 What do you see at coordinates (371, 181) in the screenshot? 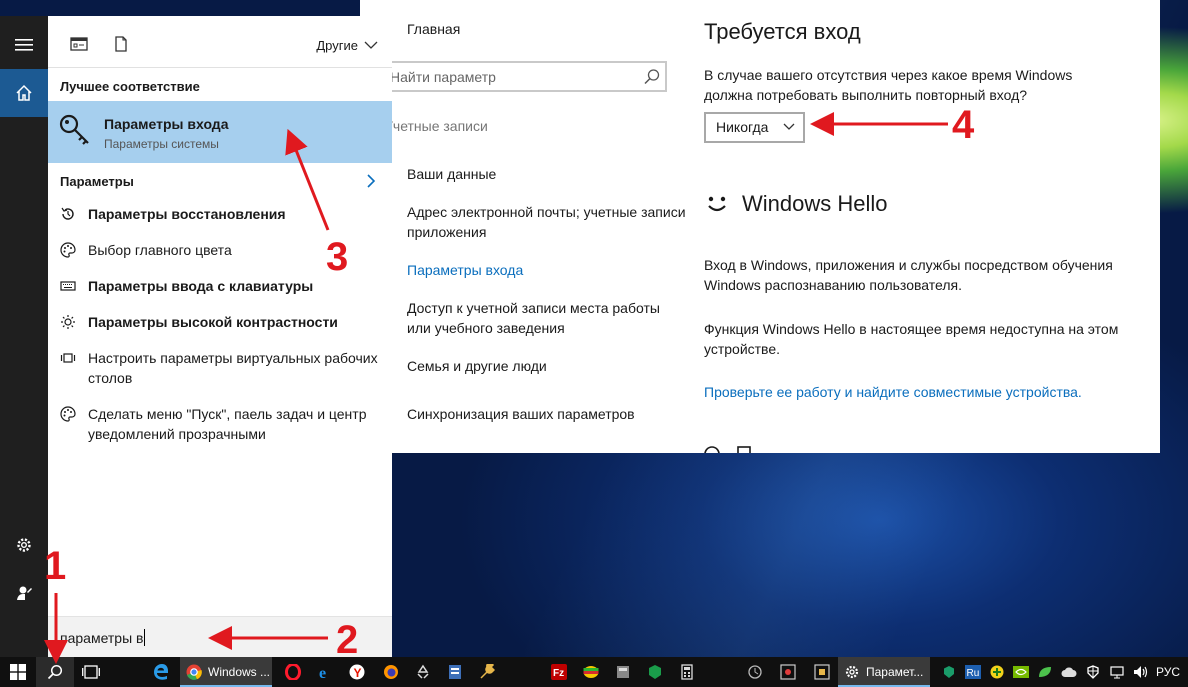
I see `chevron-right-icon` at bounding box center [371, 181].